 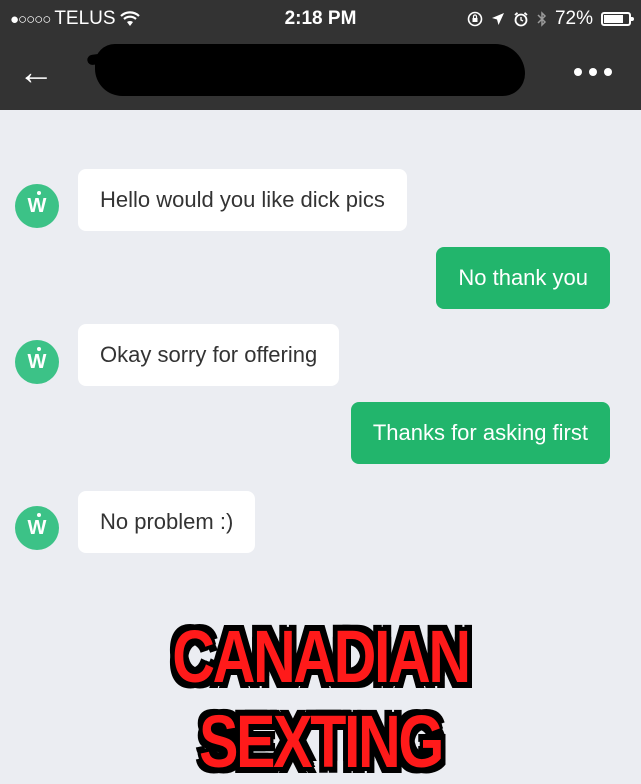 I want to click on redacted-contact-name, so click(x=310, y=70).